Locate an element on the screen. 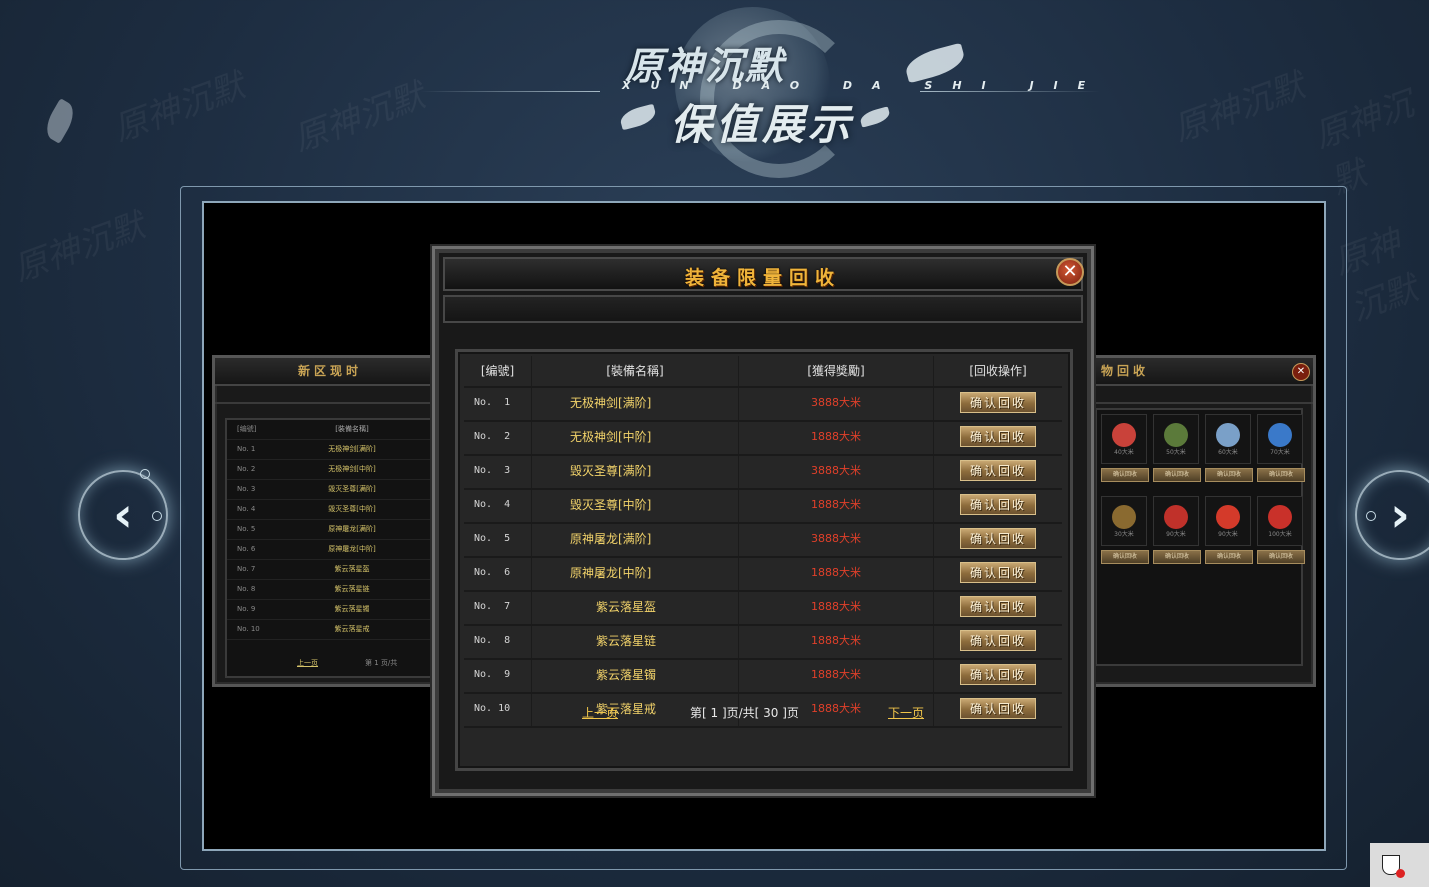 This screenshot has height=887, width=1429. item-price: 30大米 is located at coordinates (1124, 534).